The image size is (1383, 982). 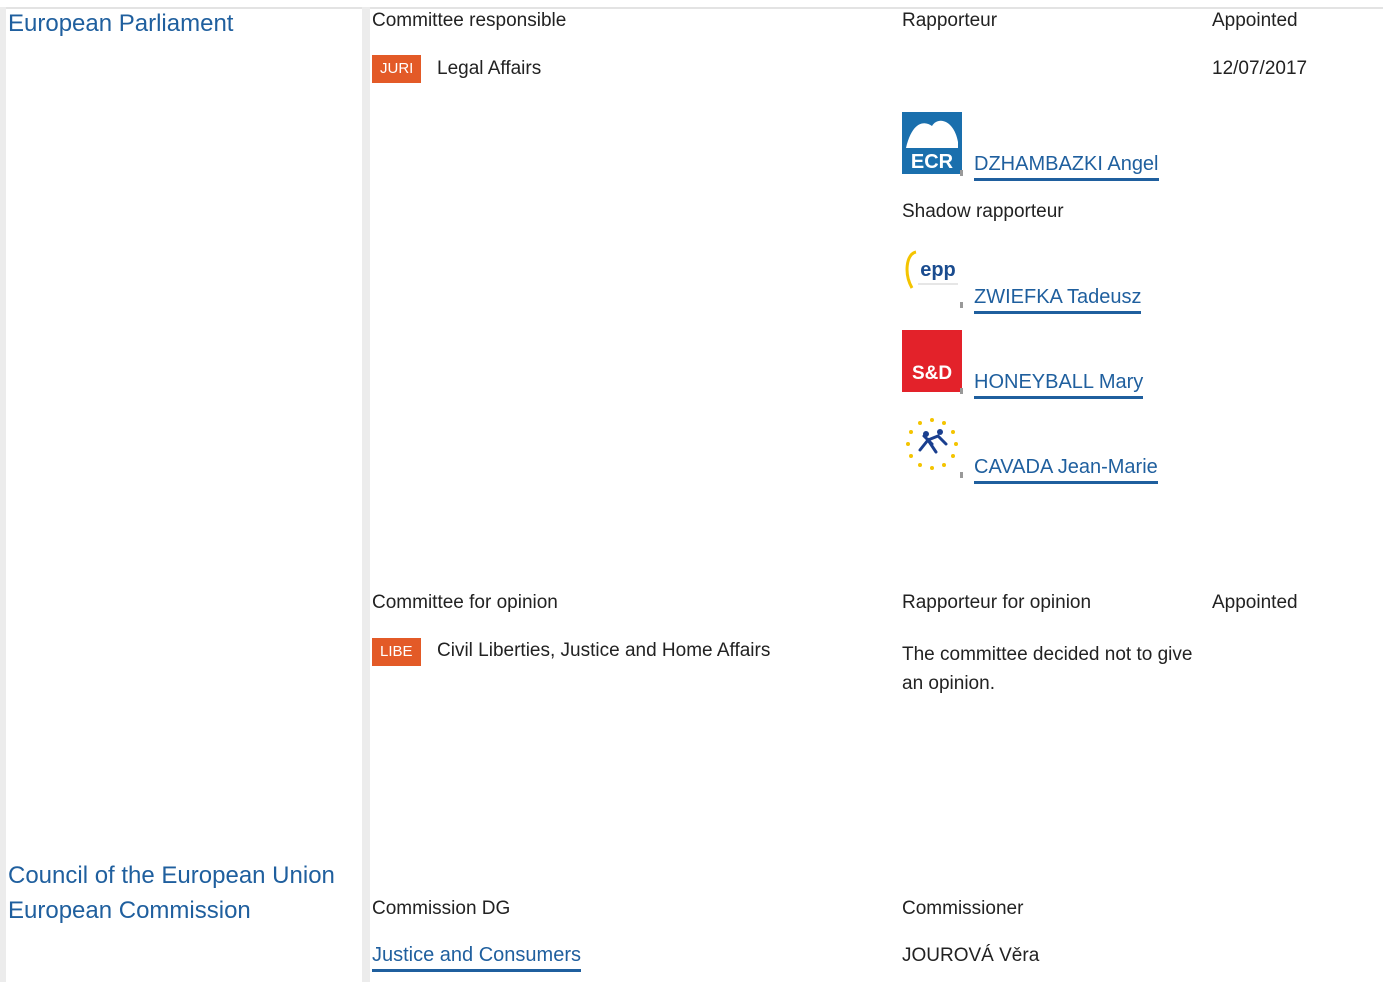 I want to click on commission-dg-link: Justice and Consumers, so click(x=476, y=957).